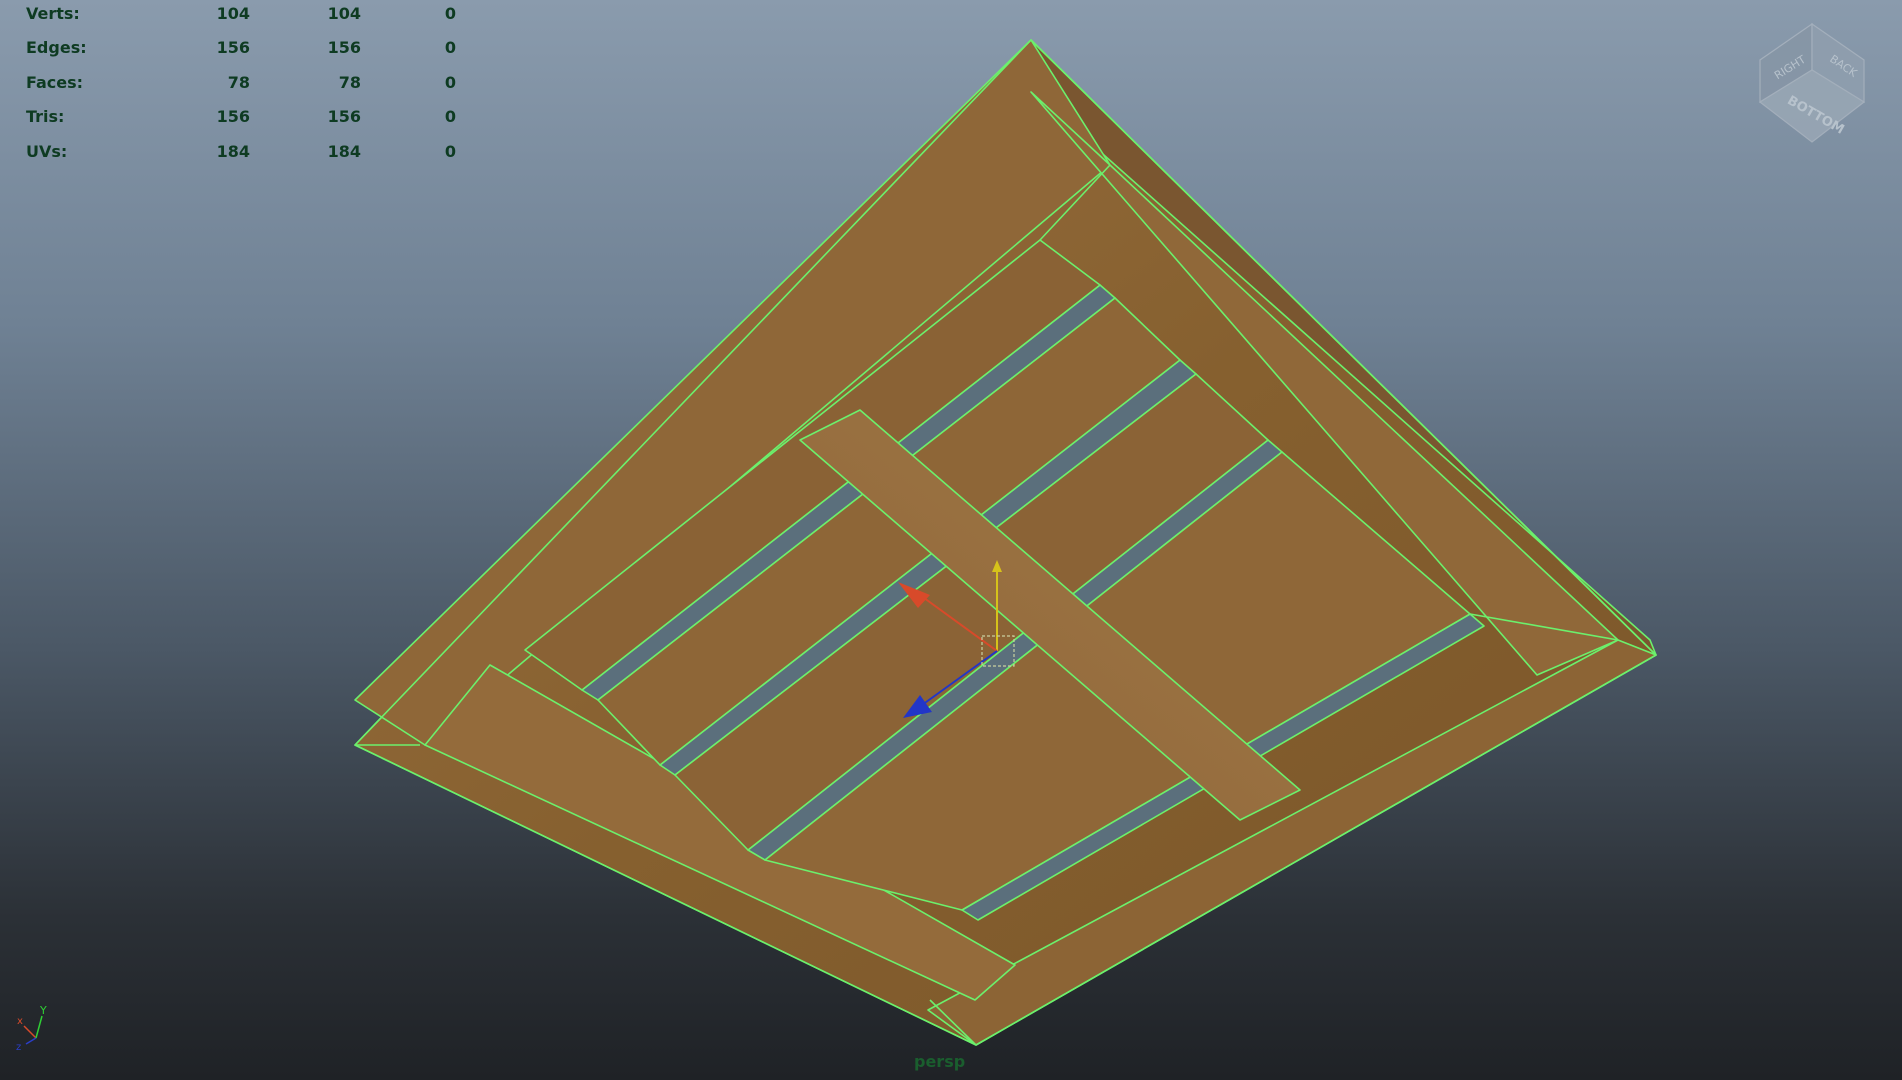 This screenshot has width=1902, height=1080. I want to click on viewcube: RIGHT BACK BOTTOM, so click(1812, 90).